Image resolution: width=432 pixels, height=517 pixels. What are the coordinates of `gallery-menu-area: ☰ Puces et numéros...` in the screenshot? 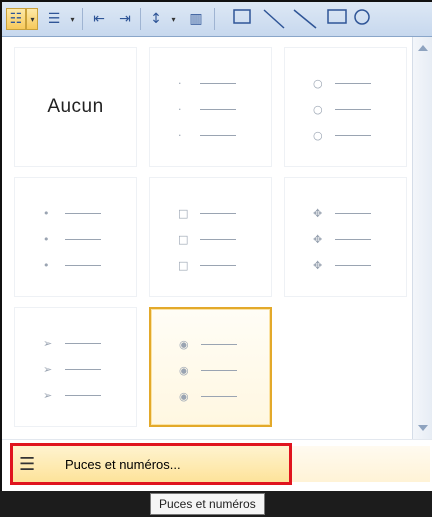 It's located at (217, 465).